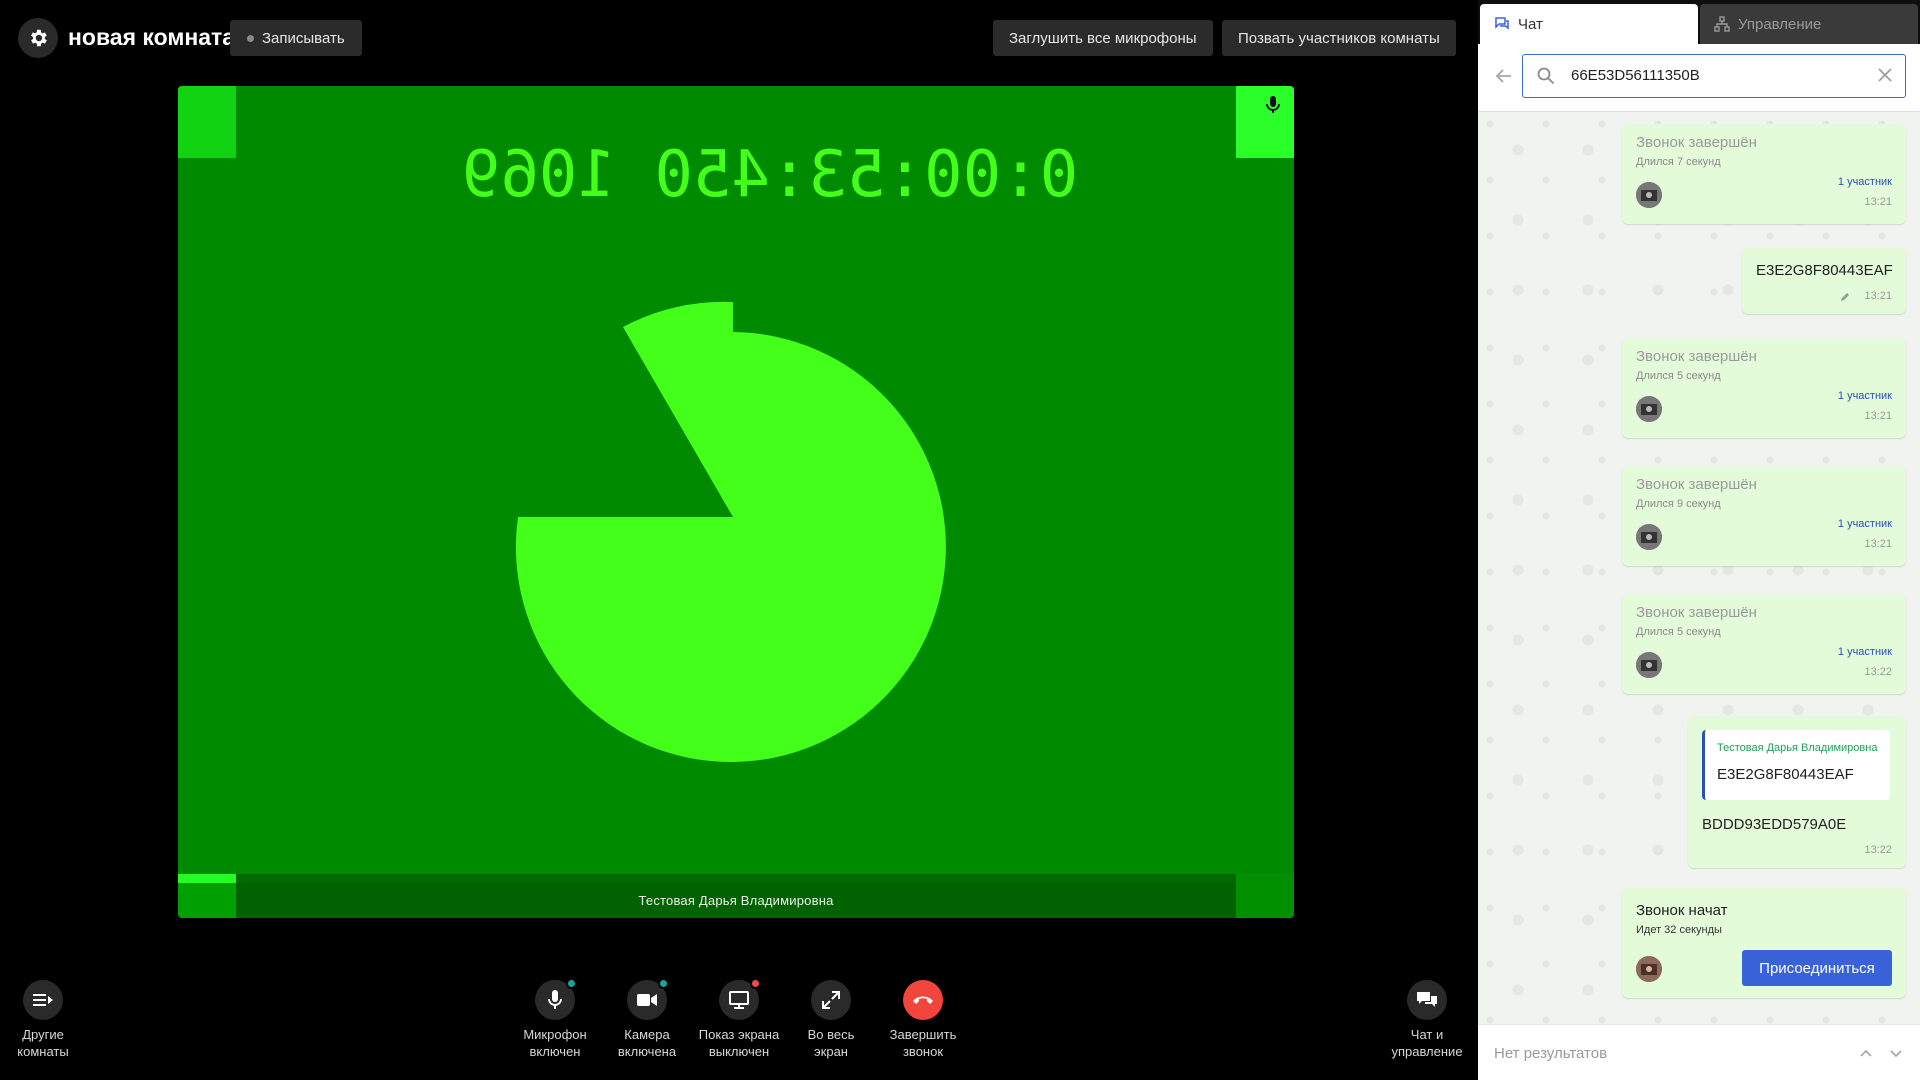 Image resolution: width=1920 pixels, height=1080 pixels. I want to click on screen-share-button: Показ экрана выключен, so click(739, 1019).